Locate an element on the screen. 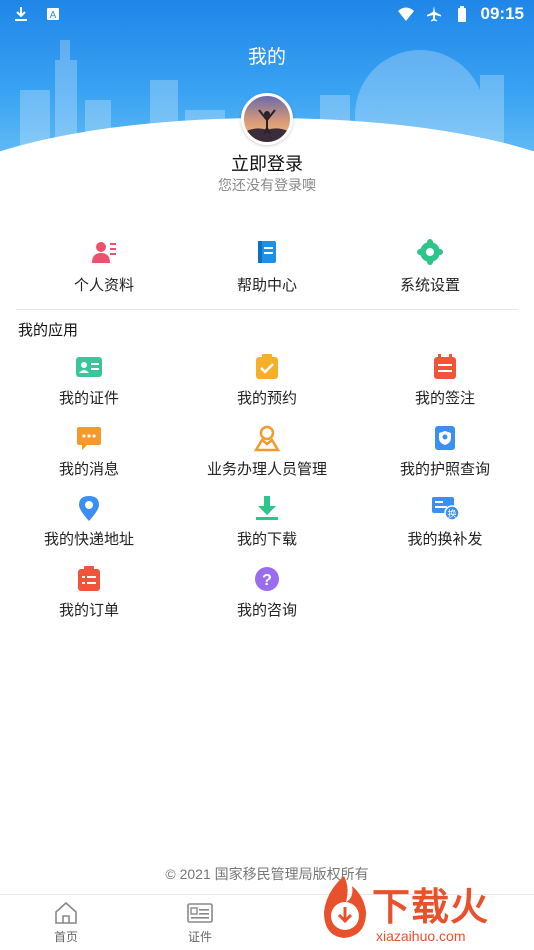  quick-item-label: 帮助中心 is located at coordinates (266, 285).